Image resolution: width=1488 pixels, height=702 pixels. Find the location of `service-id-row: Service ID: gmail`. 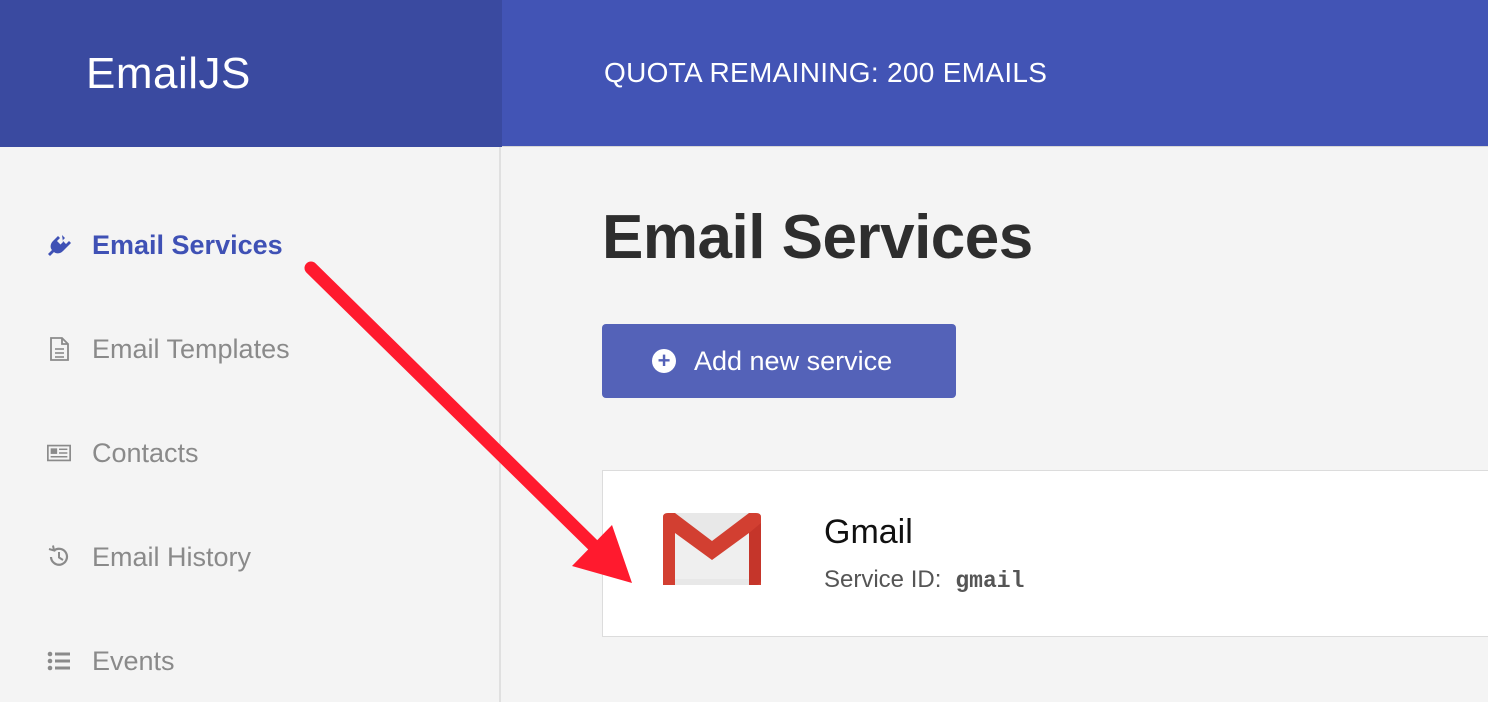

service-id-row: Service ID: gmail is located at coordinates (924, 580).